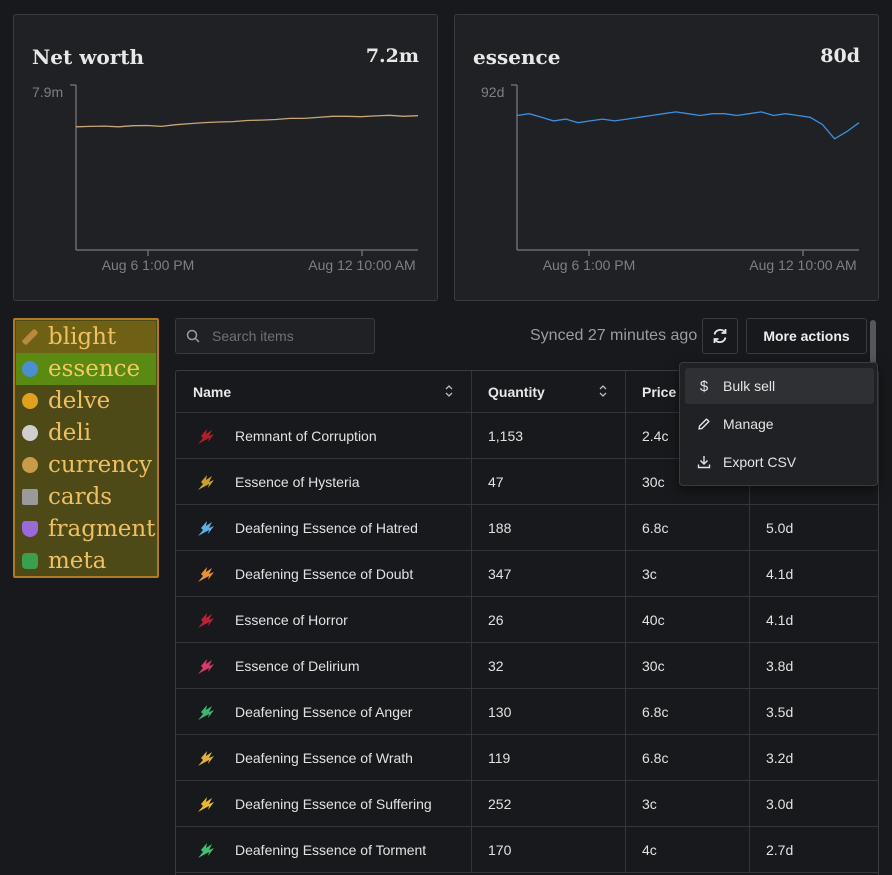  Describe the element at coordinates (549, 391) in the screenshot. I see `column-header-quantity: Quantity` at that location.